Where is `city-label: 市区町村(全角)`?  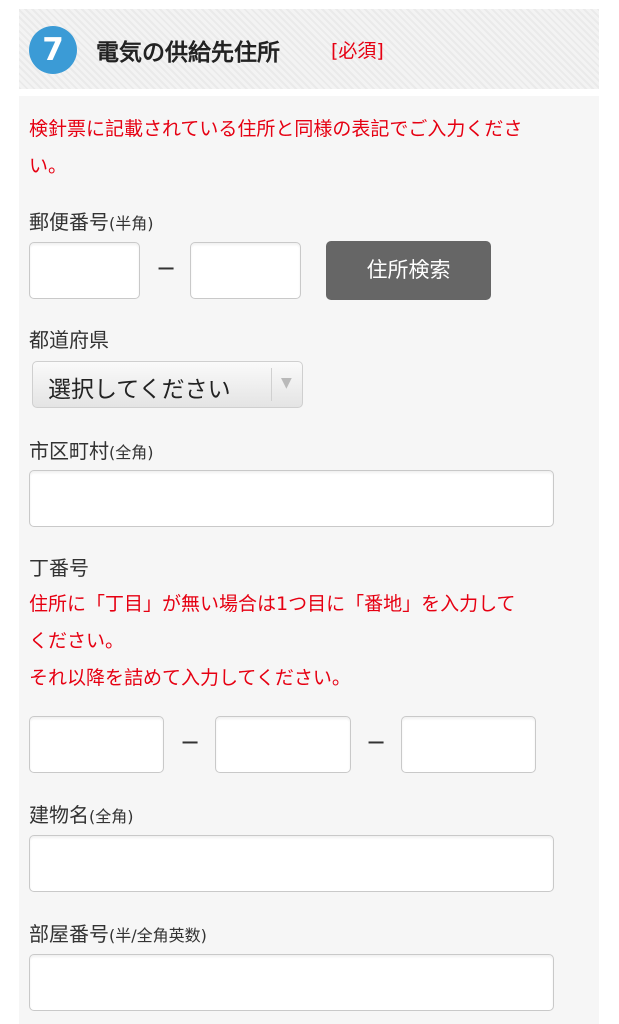
city-label: 市区町村(全角) is located at coordinates (91, 449).